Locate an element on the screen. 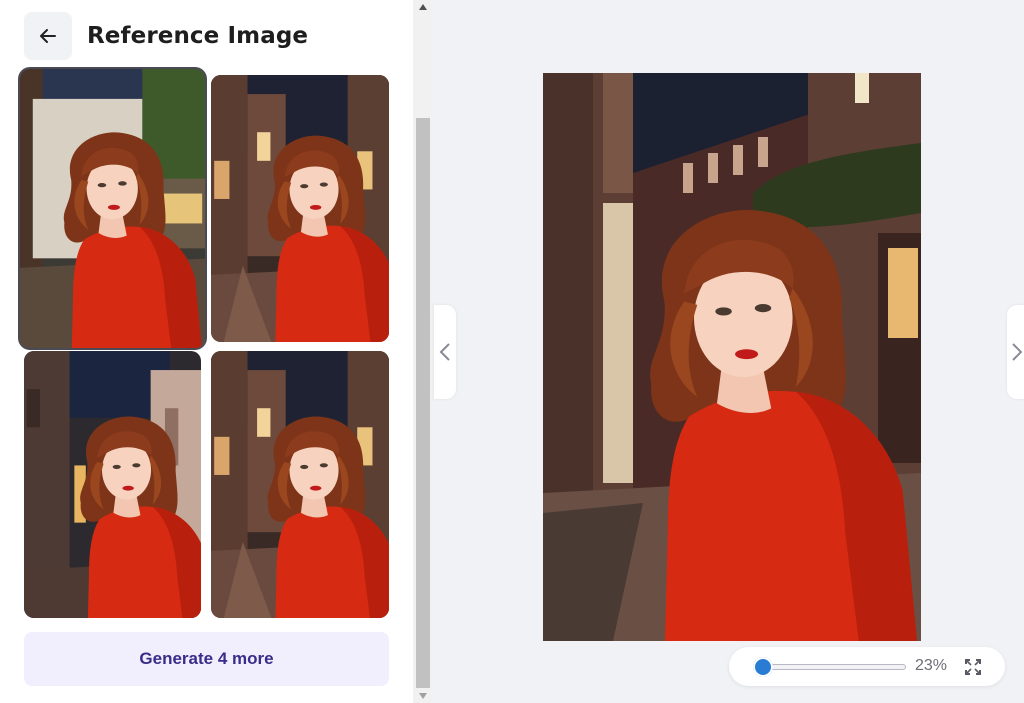 The width and height of the screenshot is (1024, 703). scroll-up-arrow is located at coordinates (423, 7).